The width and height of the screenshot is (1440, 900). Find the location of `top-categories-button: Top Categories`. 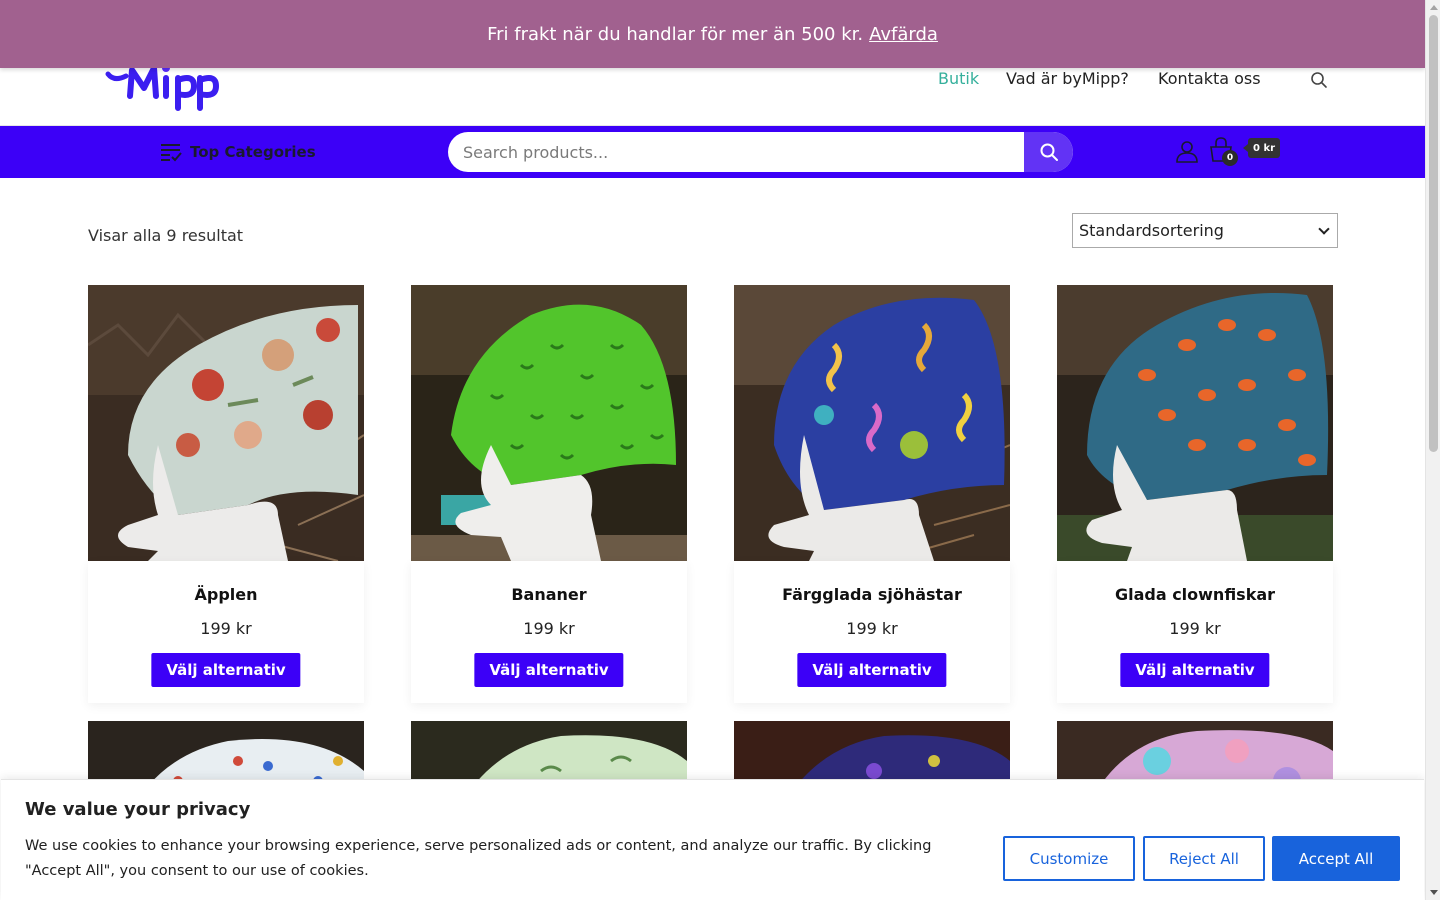

top-categories-button: Top Categories is located at coordinates (238, 152).